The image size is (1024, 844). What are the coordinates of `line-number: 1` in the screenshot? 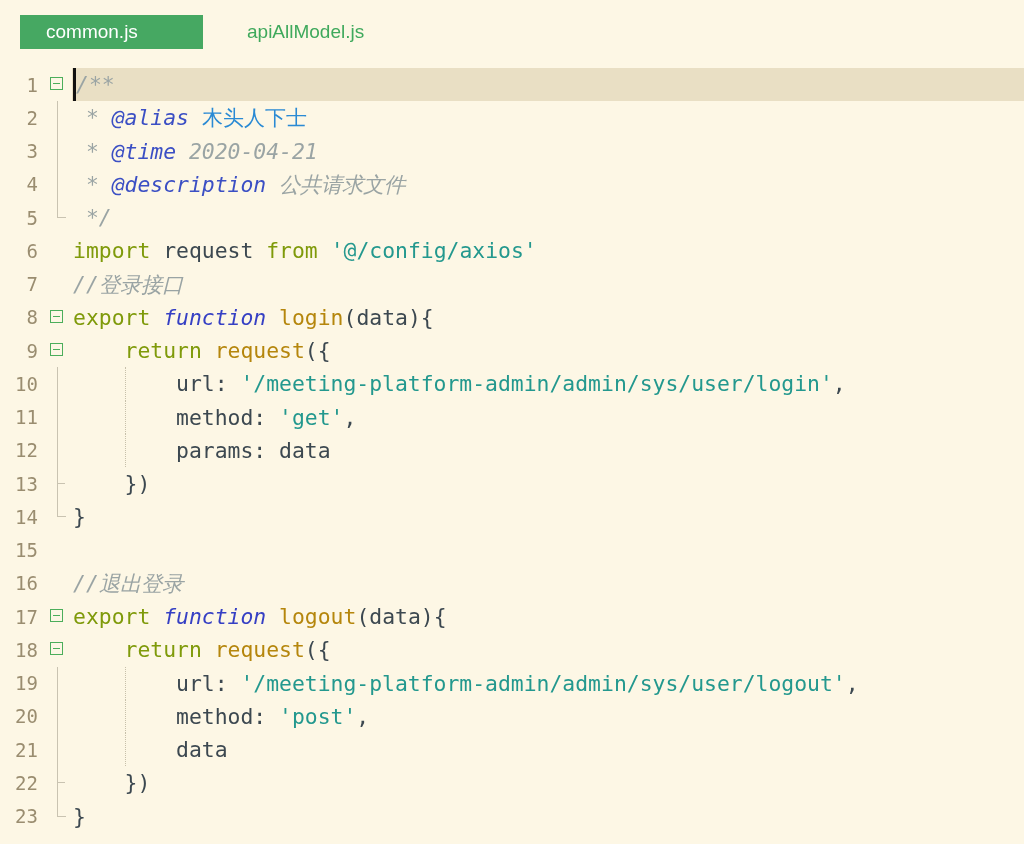 It's located at (31, 84).